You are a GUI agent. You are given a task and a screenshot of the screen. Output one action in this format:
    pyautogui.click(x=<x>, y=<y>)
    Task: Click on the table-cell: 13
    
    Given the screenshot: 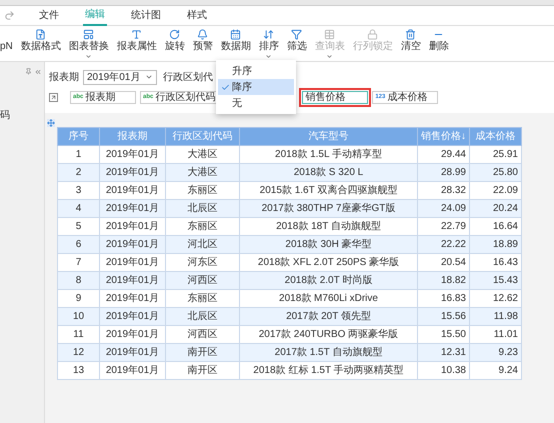 What is the action you would take?
    pyautogui.click(x=79, y=371)
    